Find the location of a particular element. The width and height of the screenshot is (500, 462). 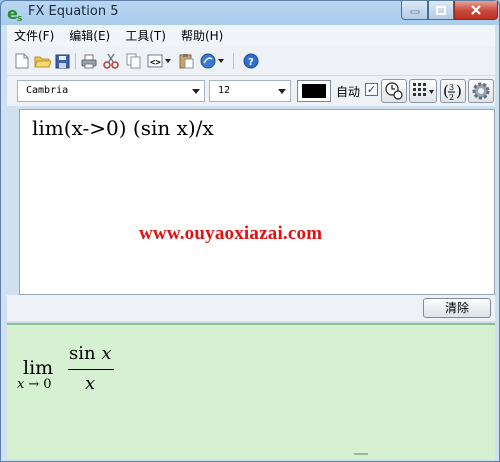

web-dropdown-button is located at coordinates (213, 61).